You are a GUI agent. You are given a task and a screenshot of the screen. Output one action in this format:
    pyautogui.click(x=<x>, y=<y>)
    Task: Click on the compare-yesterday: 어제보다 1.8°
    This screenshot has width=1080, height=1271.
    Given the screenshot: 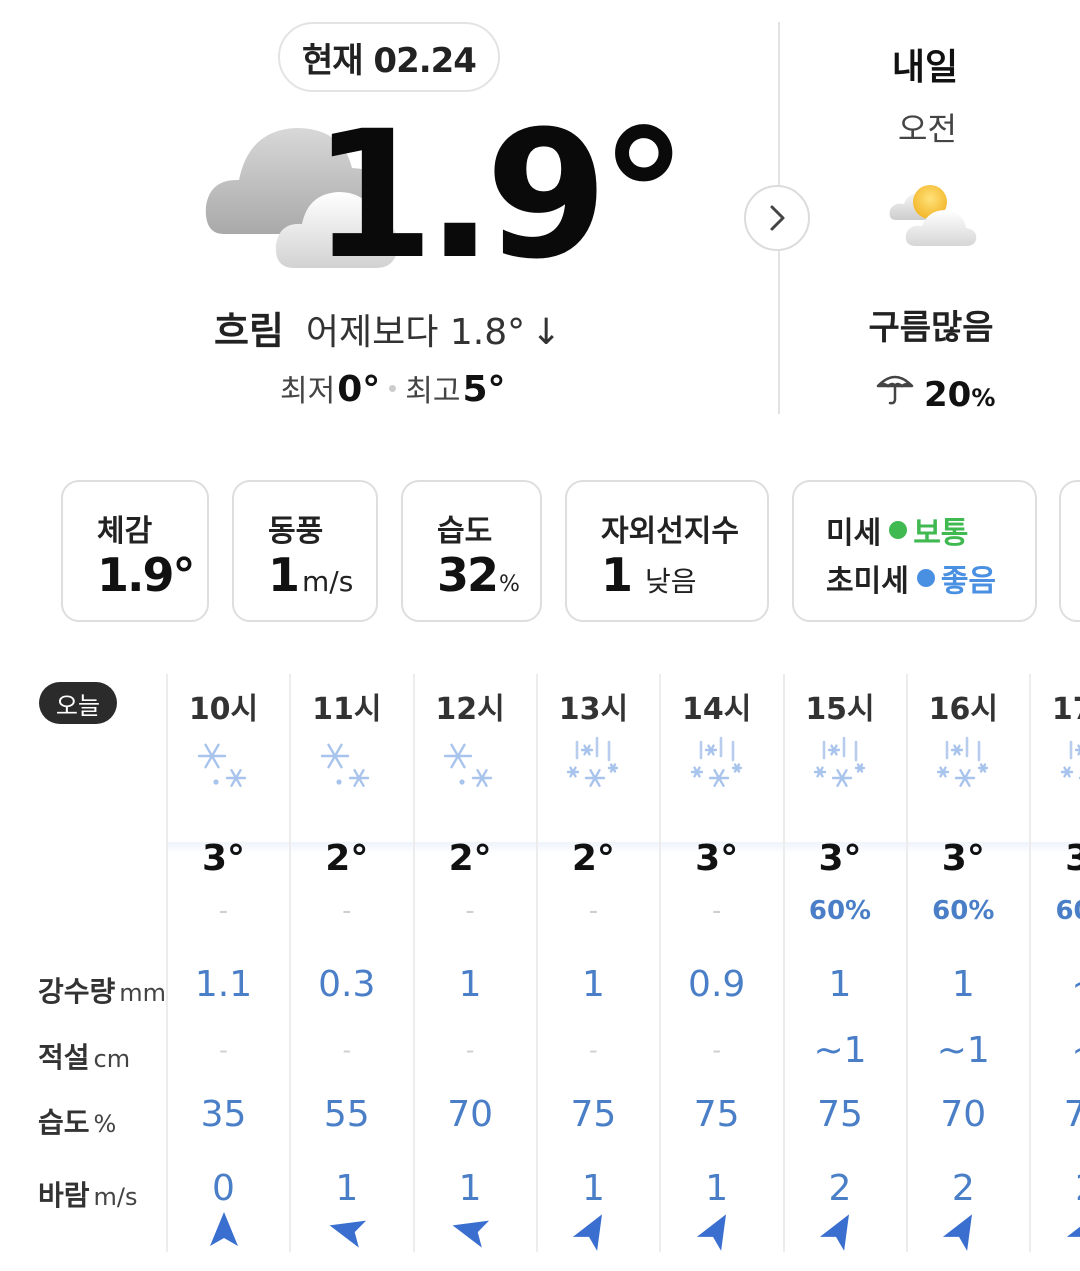 What is the action you would take?
    pyautogui.click(x=415, y=332)
    